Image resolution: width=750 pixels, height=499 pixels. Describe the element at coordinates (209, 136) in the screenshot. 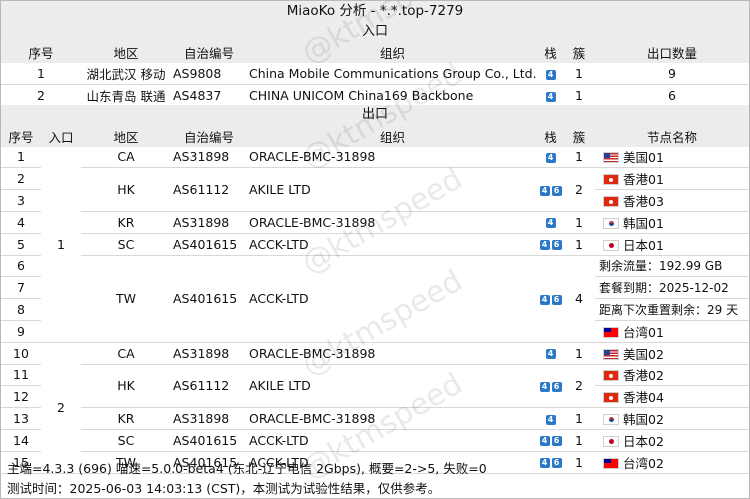

I see `col-header-asn: 自治编号` at that location.